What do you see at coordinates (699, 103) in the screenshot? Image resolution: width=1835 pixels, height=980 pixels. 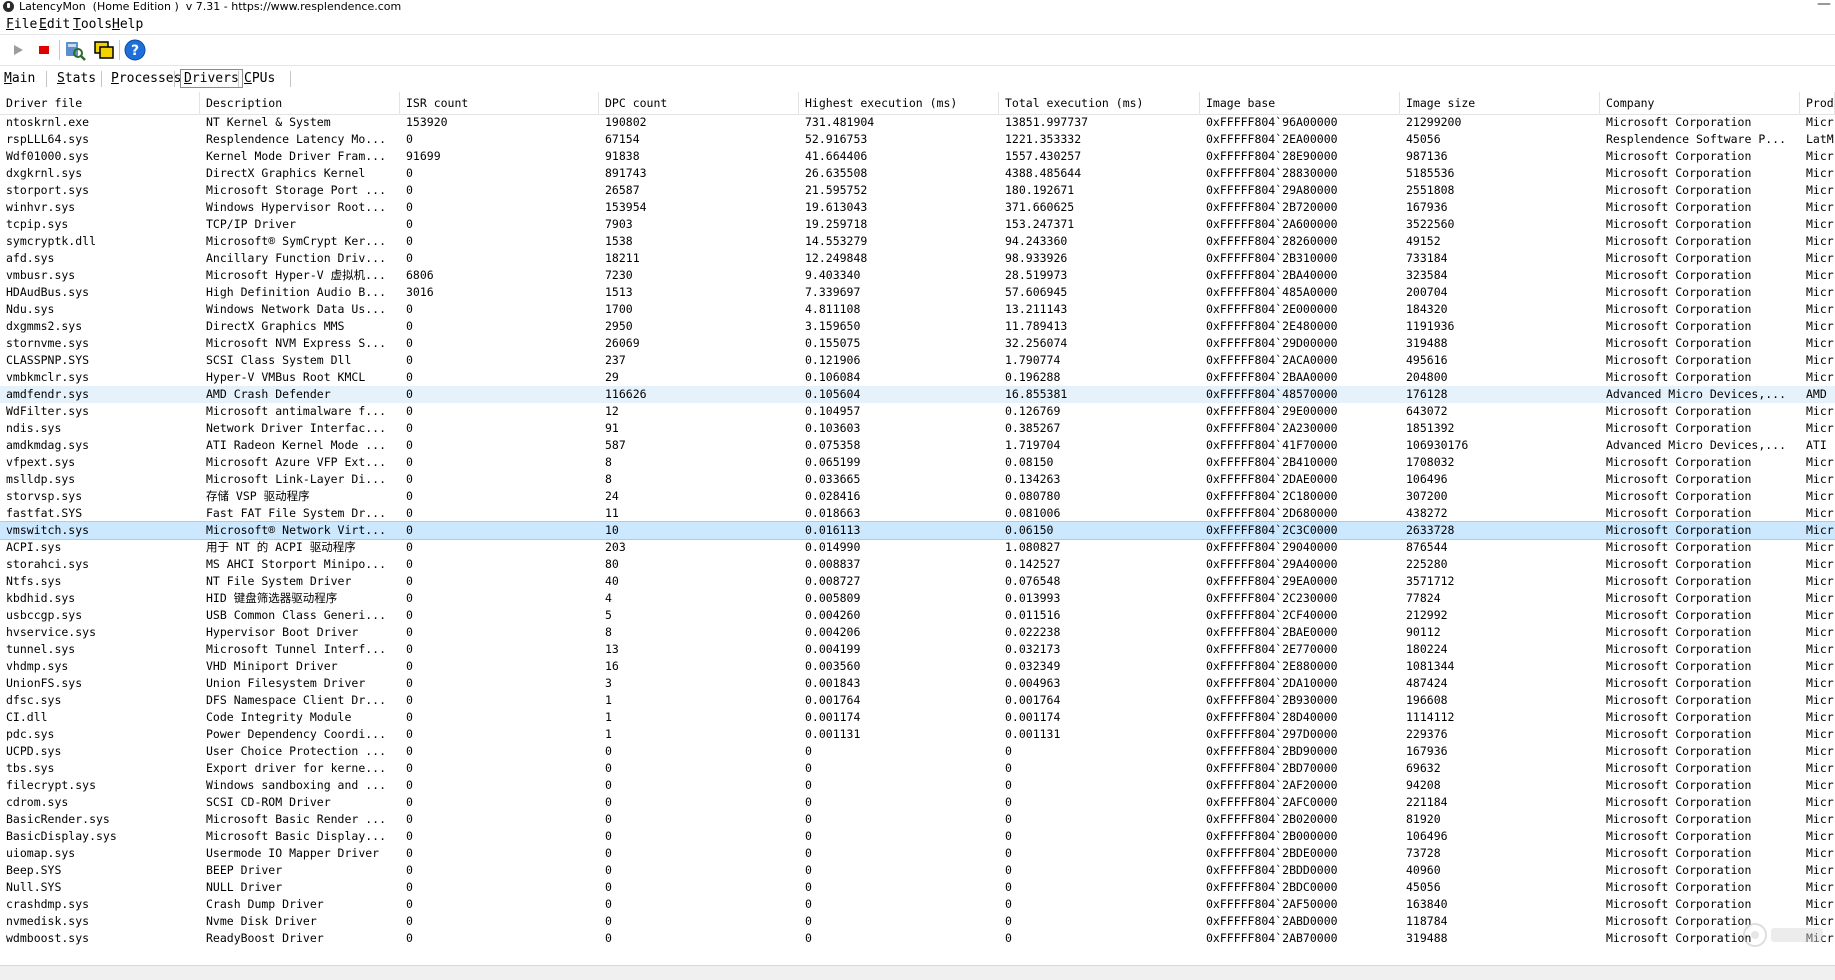 I see `column-header-dpc-count: DPC count` at bounding box center [699, 103].